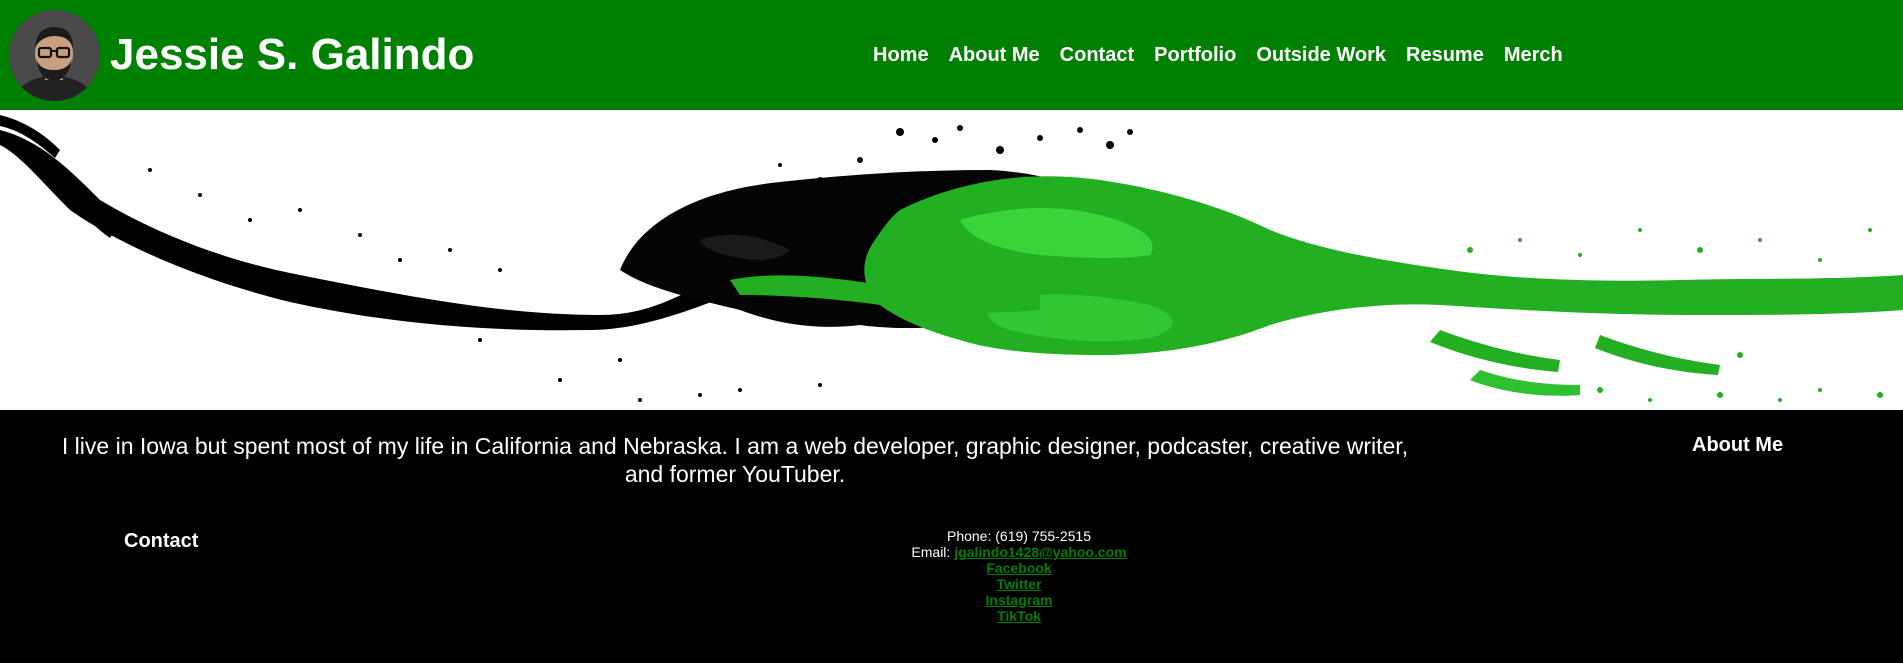 The height and width of the screenshot is (663, 1903). Describe the element at coordinates (1019, 584) in the screenshot. I see `twitter-link: Twitter` at that location.